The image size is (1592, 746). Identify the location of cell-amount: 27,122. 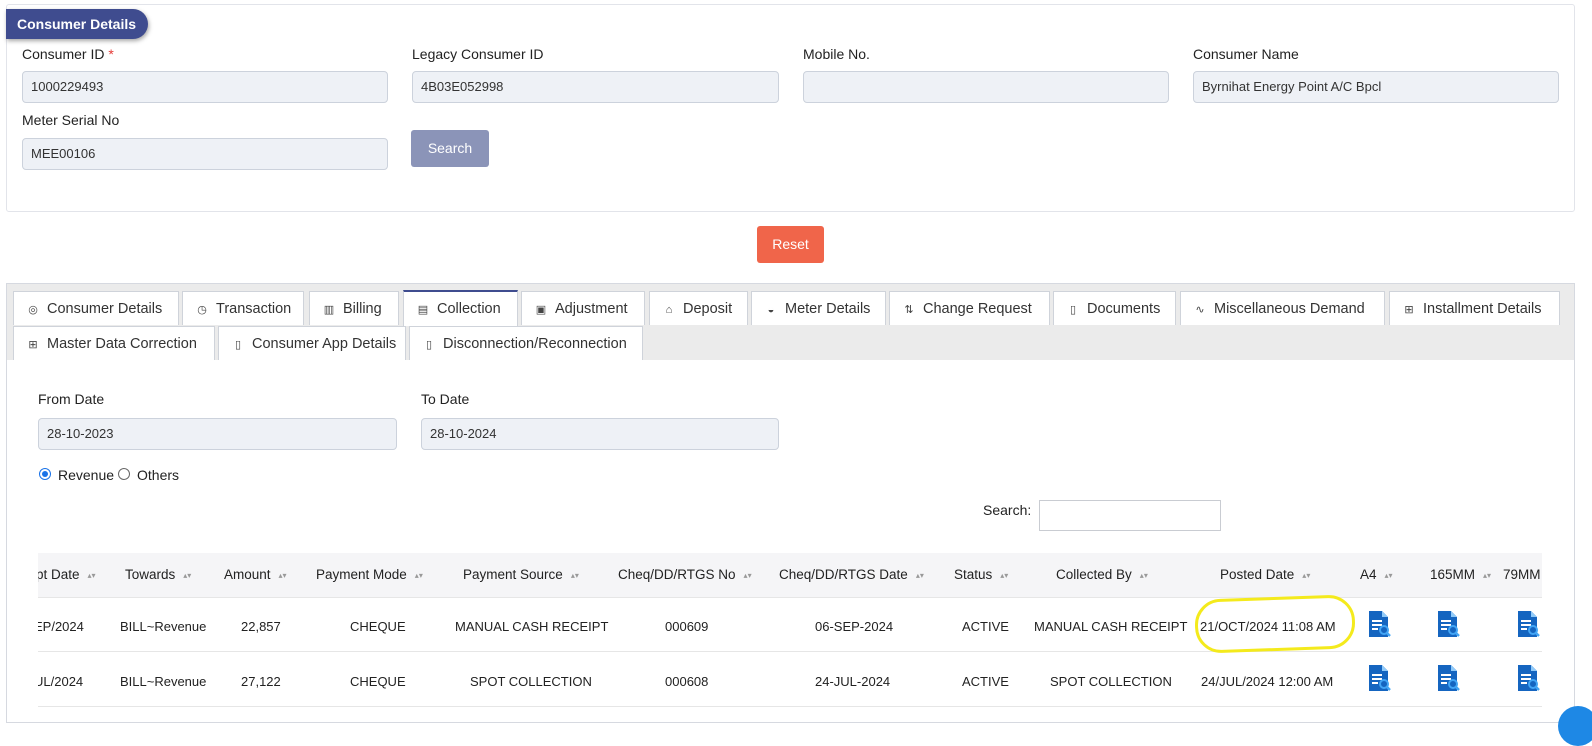
(261, 681).